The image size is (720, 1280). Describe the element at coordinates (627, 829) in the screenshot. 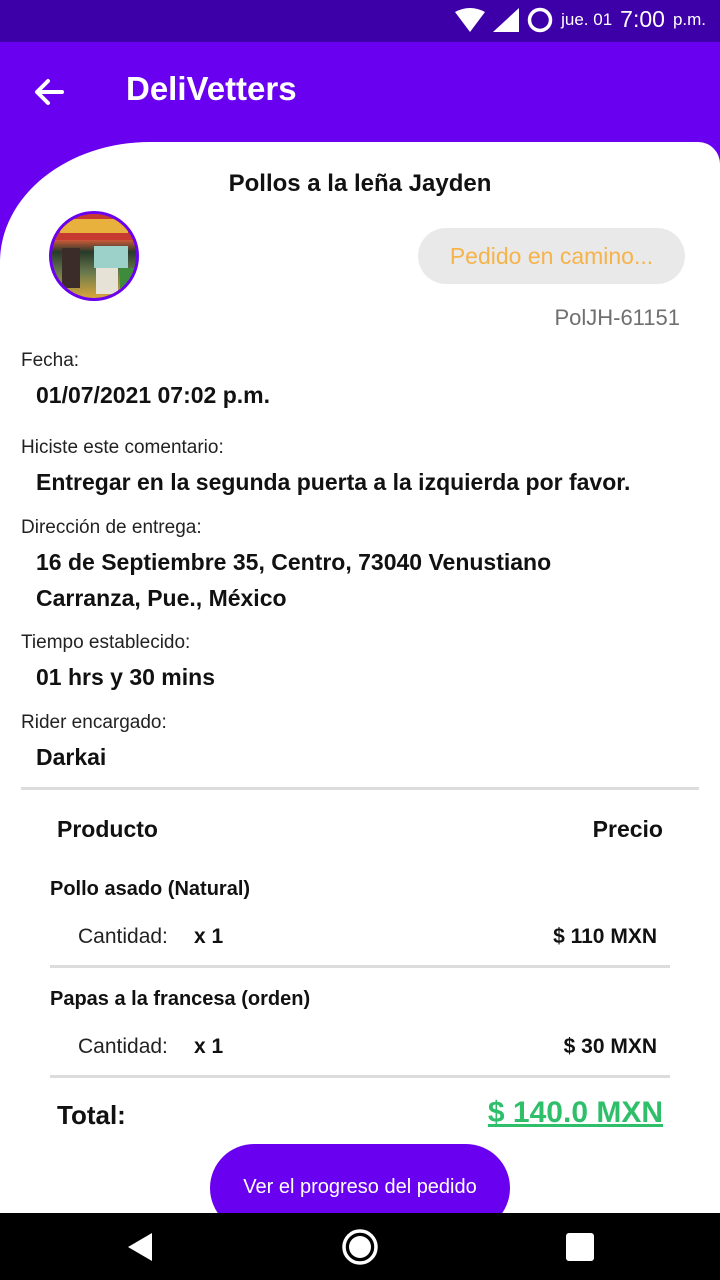

I see `header-price: Precio` at that location.